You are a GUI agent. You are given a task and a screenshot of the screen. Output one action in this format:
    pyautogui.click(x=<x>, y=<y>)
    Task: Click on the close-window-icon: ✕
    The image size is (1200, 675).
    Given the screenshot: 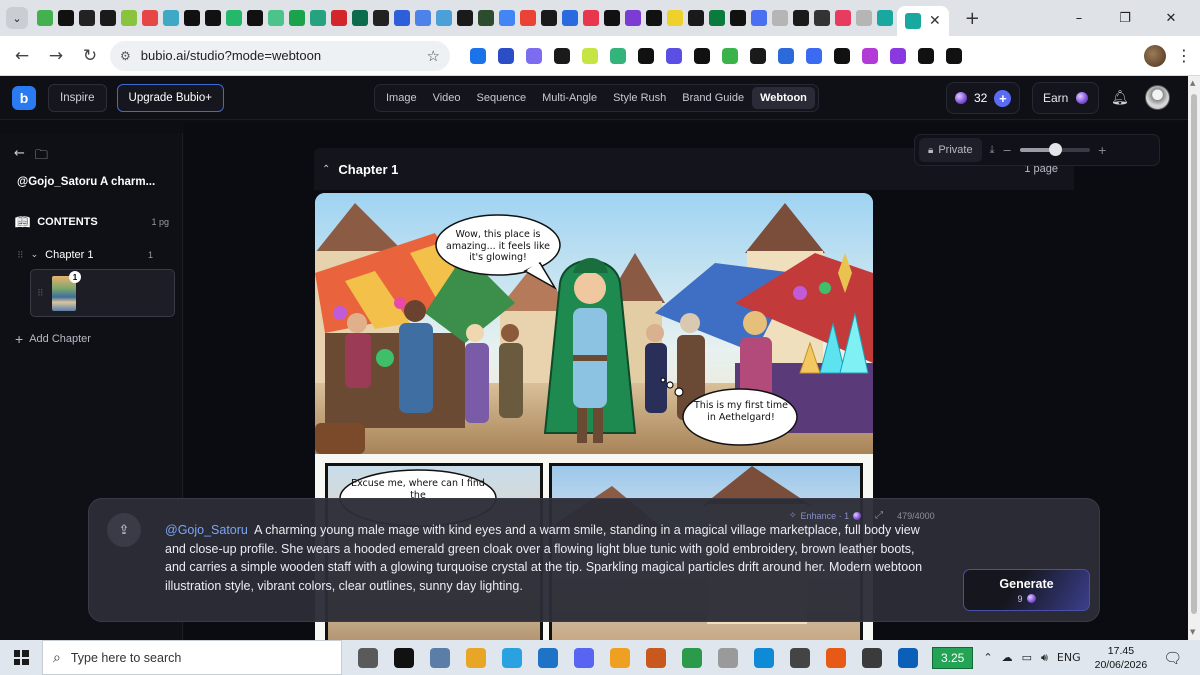 What is the action you would take?
    pyautogui.click(x=1171, y=18)
    